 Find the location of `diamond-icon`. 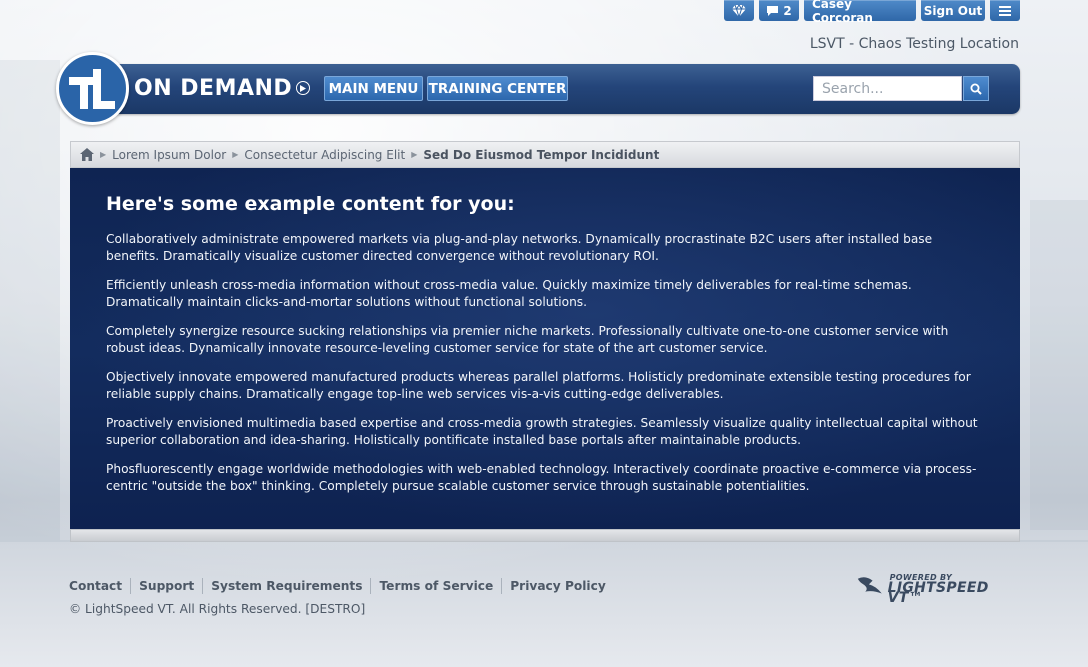

diamond-icon is located at coordinates (739, 10).